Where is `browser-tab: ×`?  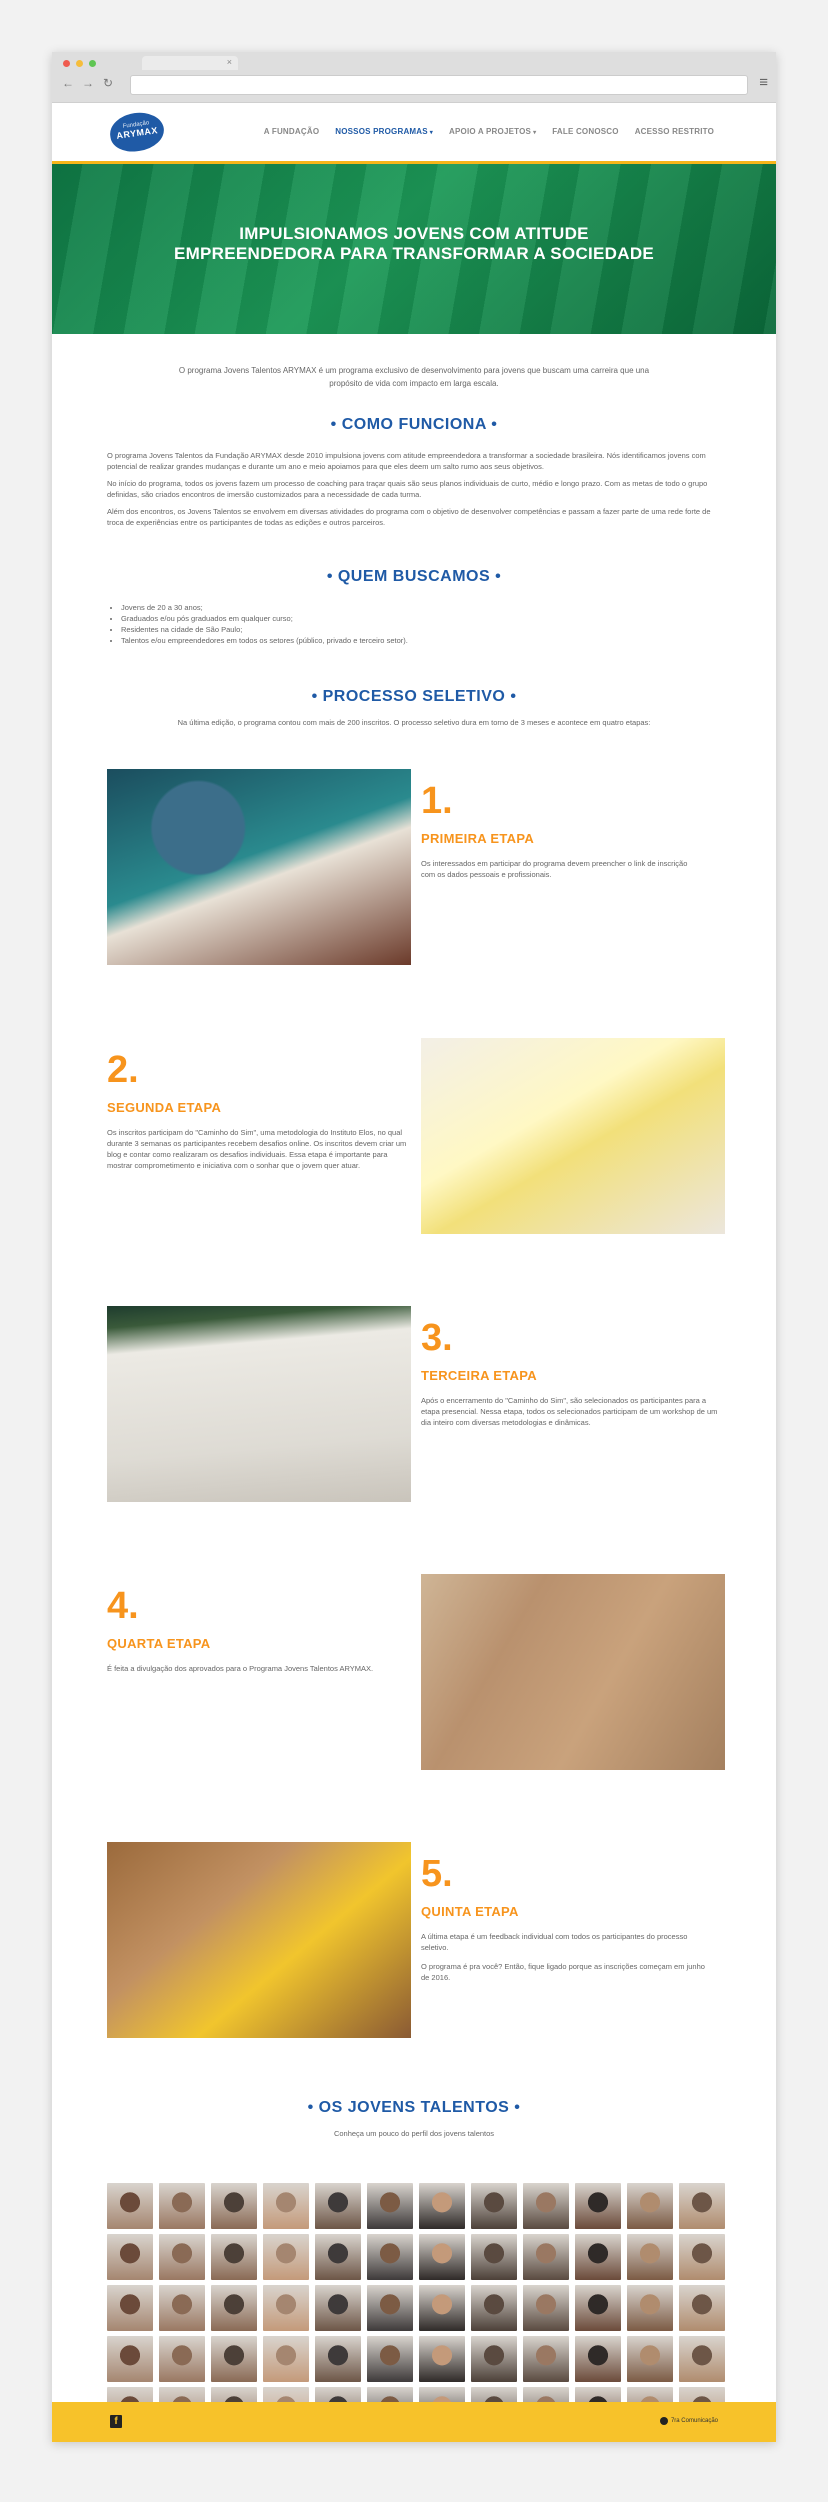
browser-tab: × is located at coordinates (190, 63).